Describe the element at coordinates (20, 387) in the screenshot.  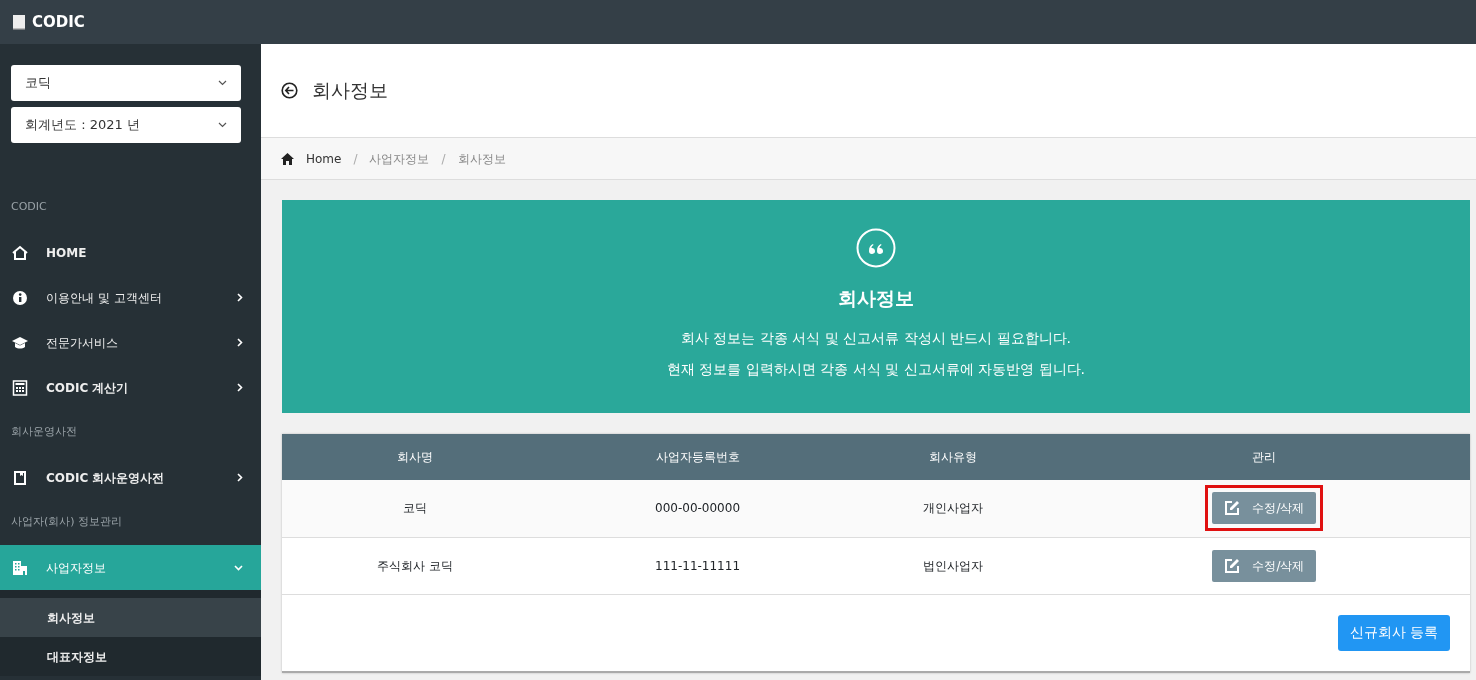
I see `calculator-icon` at that location.